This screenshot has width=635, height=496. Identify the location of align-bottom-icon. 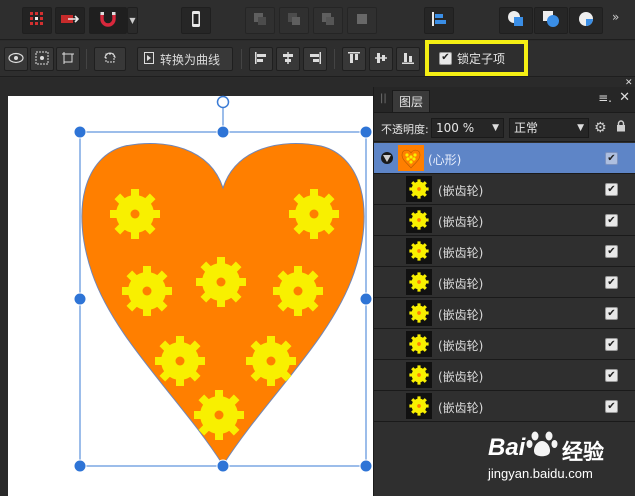
(408, 59).